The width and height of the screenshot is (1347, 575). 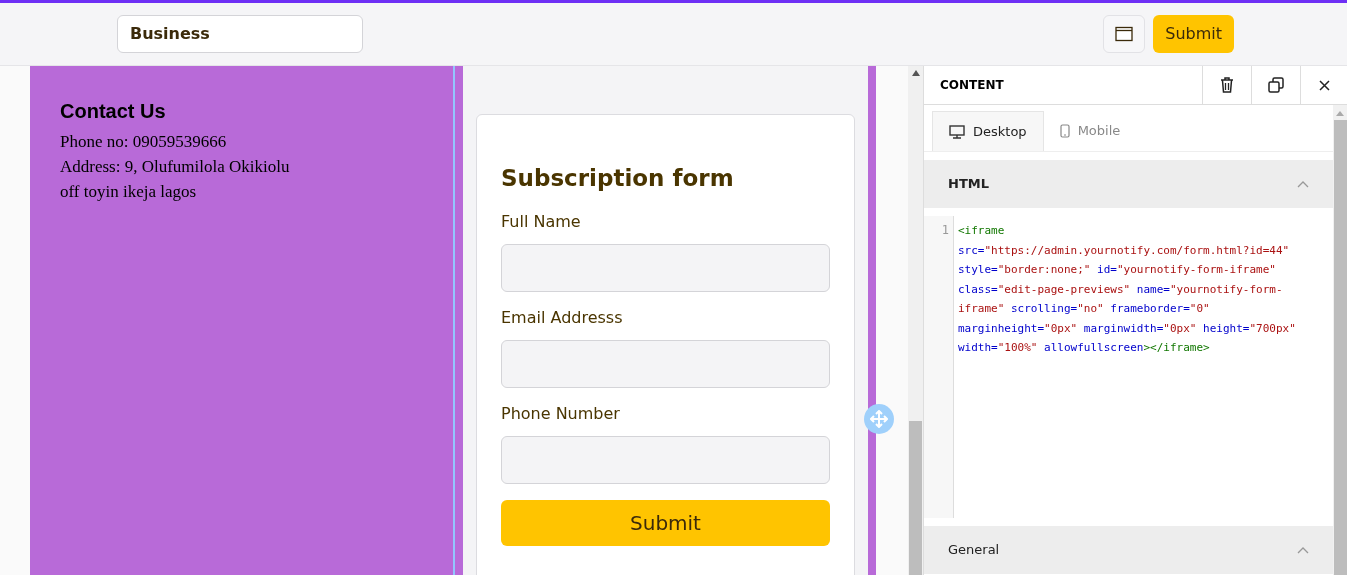 What do you see at coordinates (562, 317) in the screenshot?
I see `field-label: Email Addresss` at bounding box center [562, 317].